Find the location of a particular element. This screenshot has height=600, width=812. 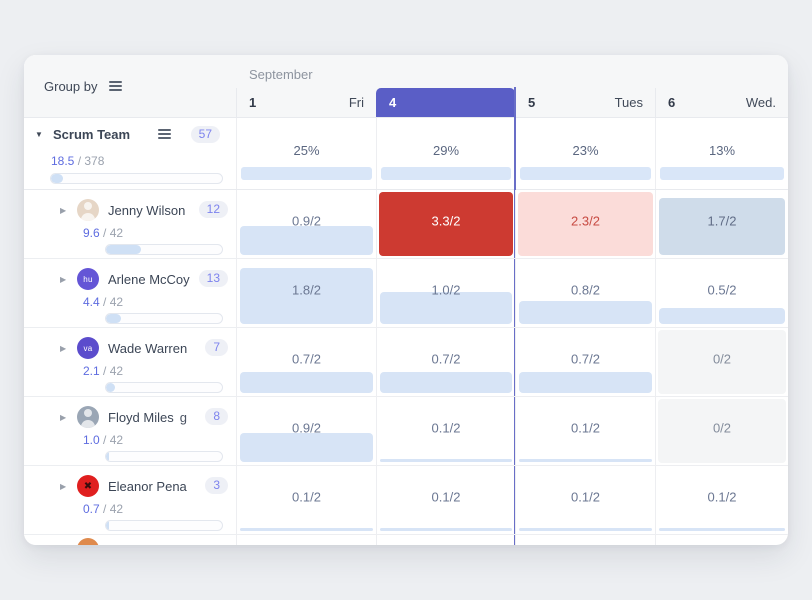

member-used-value: 0.7 is located at coordinates (91, 509).